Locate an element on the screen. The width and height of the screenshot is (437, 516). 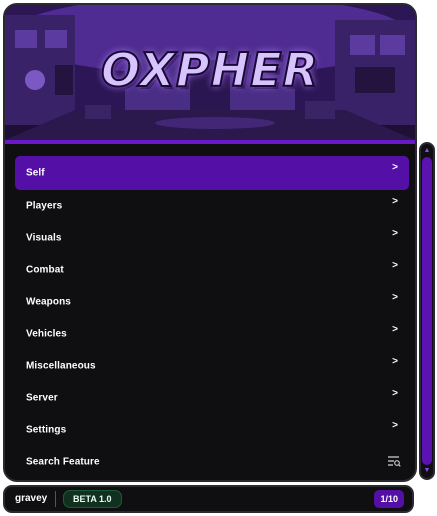
menu-item-label: Combat is located at coordinates (45, 270).